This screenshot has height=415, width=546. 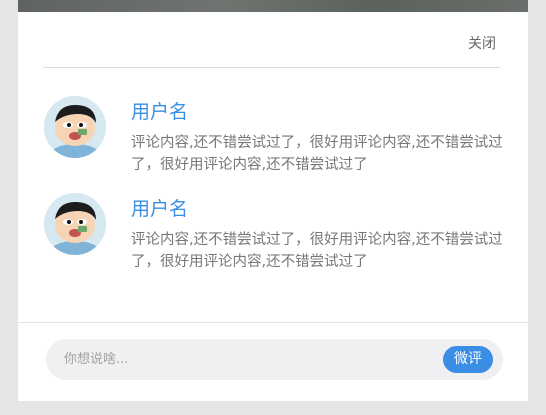 What do you see at coordinates (482, 43) in the screenshot?
I see `close-button: 关闭` at bounding box center [482, 43].